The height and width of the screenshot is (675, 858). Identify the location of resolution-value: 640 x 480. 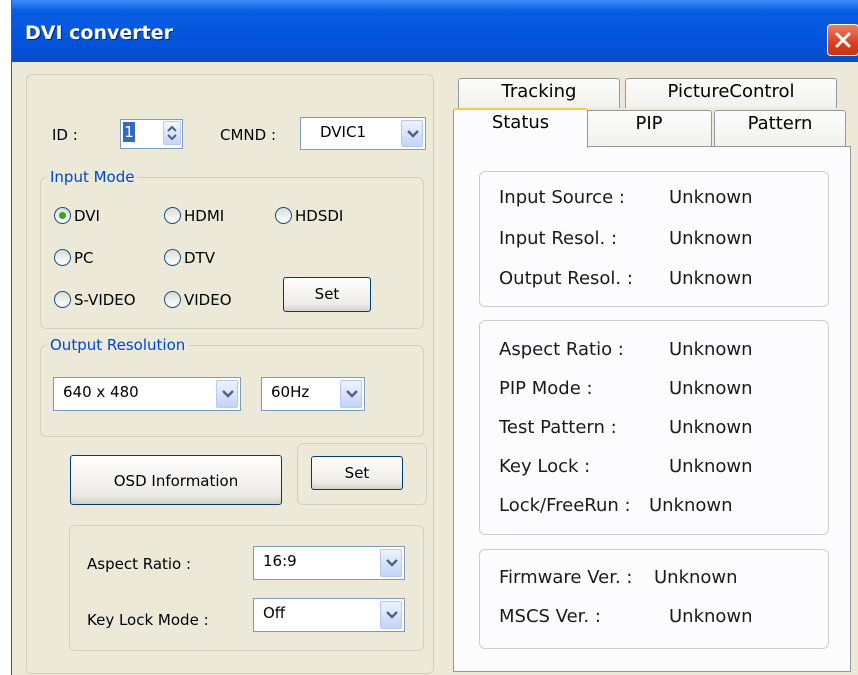
(101, 392).